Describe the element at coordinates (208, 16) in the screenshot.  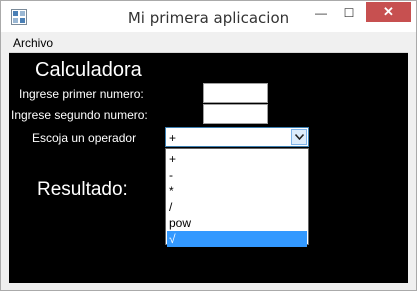
I see `title-bar: Mi primera aplicacion — ☐ ✕` at that location.